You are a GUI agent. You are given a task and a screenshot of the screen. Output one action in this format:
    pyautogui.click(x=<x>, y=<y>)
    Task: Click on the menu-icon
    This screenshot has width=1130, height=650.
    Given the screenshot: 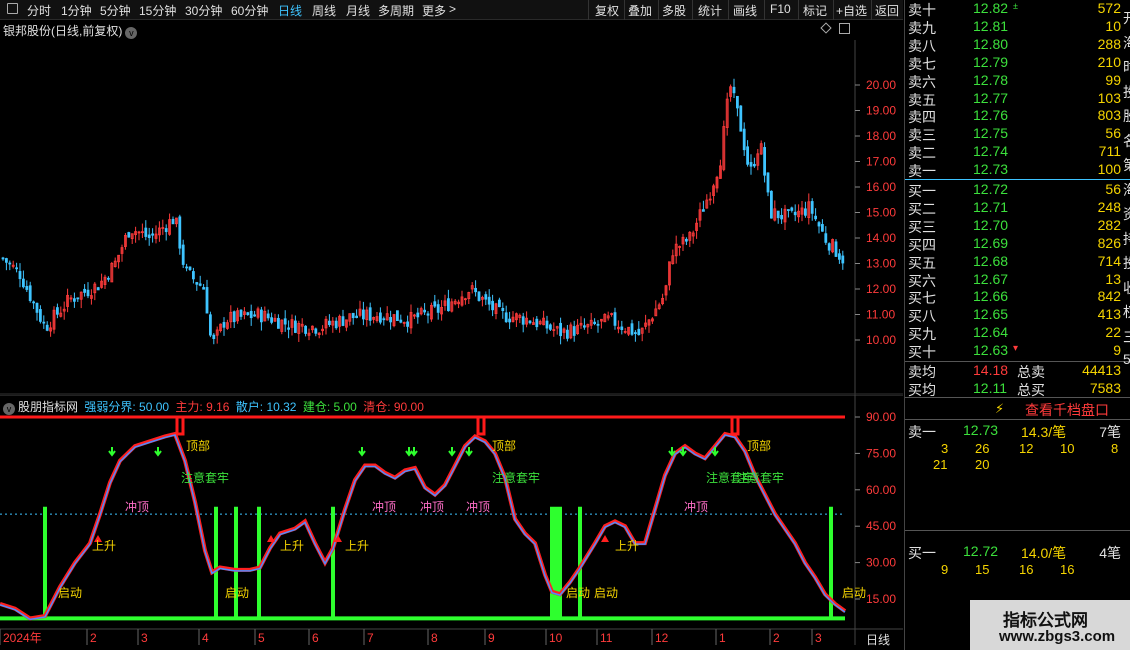 What is the action you would take?
    pyautogui.click(x=12, y=8)
    